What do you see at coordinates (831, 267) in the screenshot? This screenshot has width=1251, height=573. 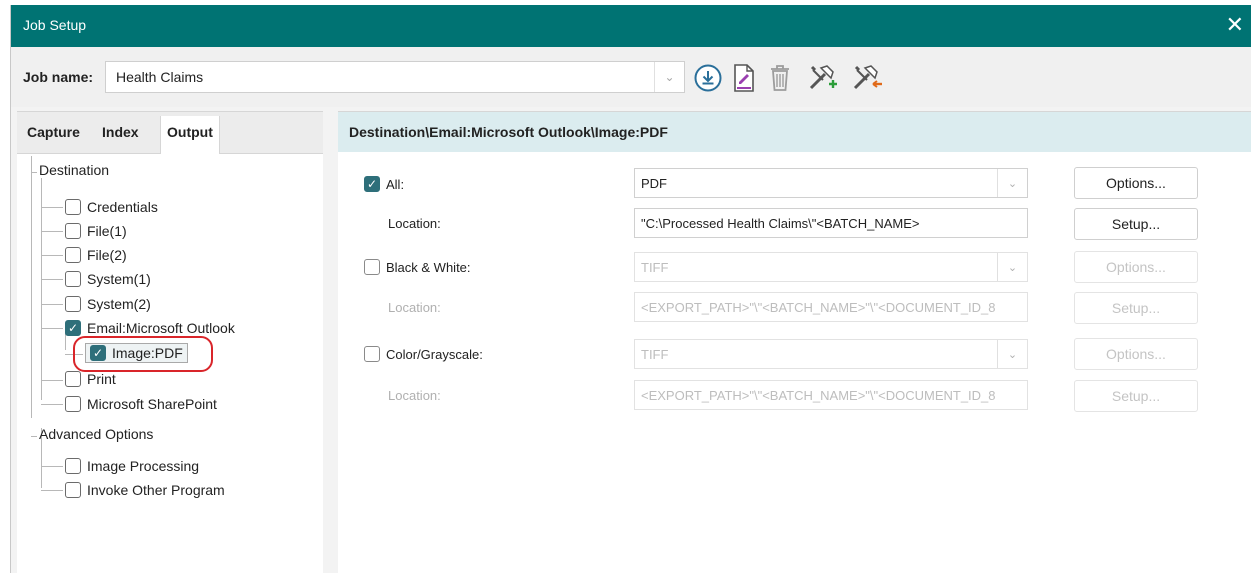 I see `bw-format-select: TIFF ⌄` at bounding box center [831, 267].